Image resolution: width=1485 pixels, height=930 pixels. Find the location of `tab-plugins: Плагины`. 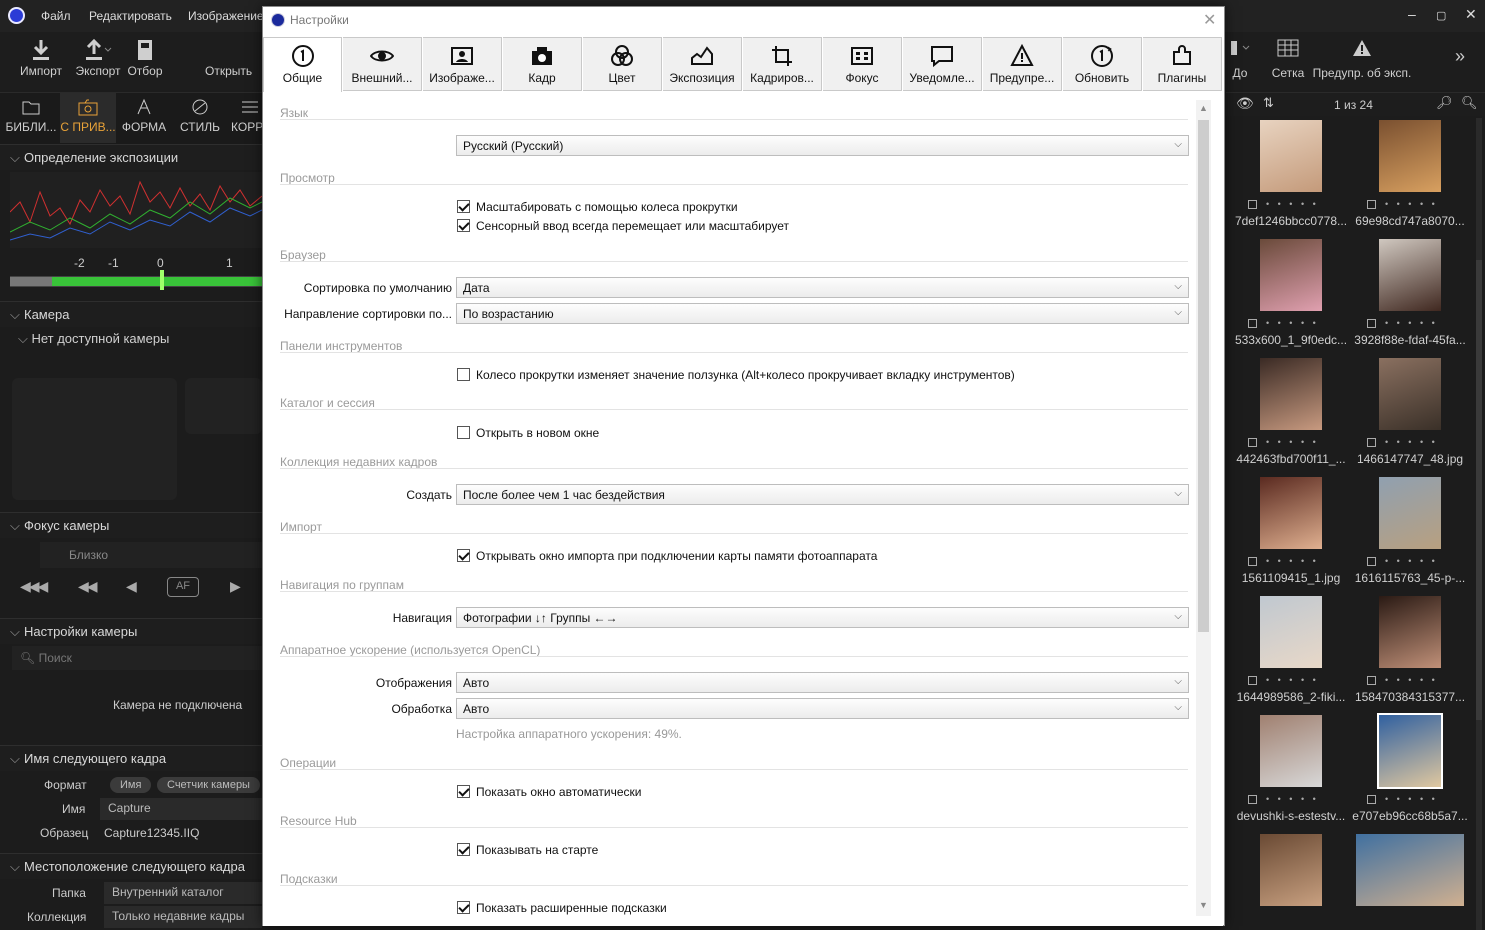

tab-plugins: Плагины is located at coordinates (1182, 64).